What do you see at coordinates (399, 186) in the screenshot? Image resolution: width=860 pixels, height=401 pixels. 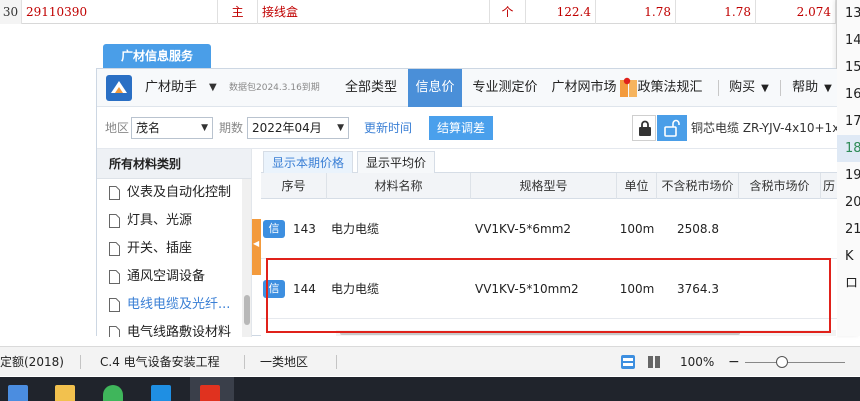 I see `column-header: 材料名称` at bounding box center [399, 186].